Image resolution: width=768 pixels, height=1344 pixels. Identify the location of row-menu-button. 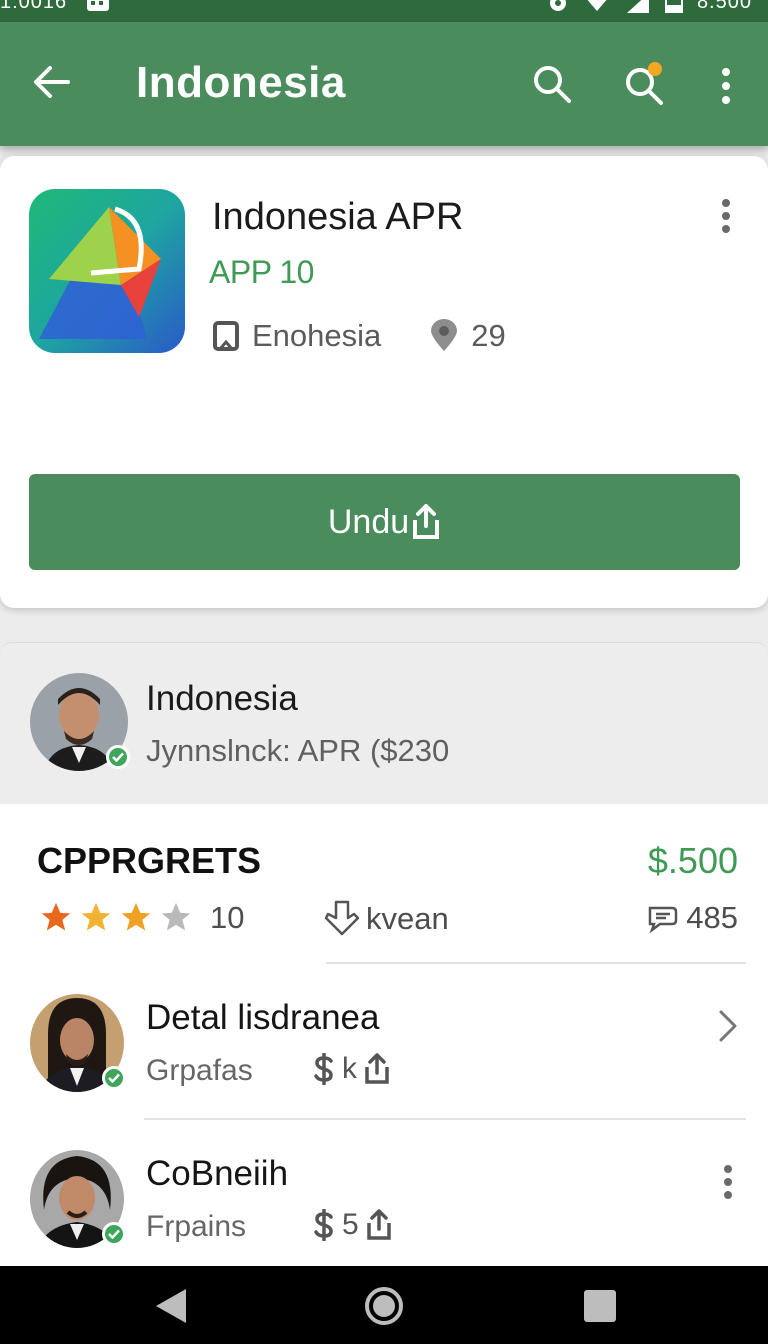
(728, 1182).